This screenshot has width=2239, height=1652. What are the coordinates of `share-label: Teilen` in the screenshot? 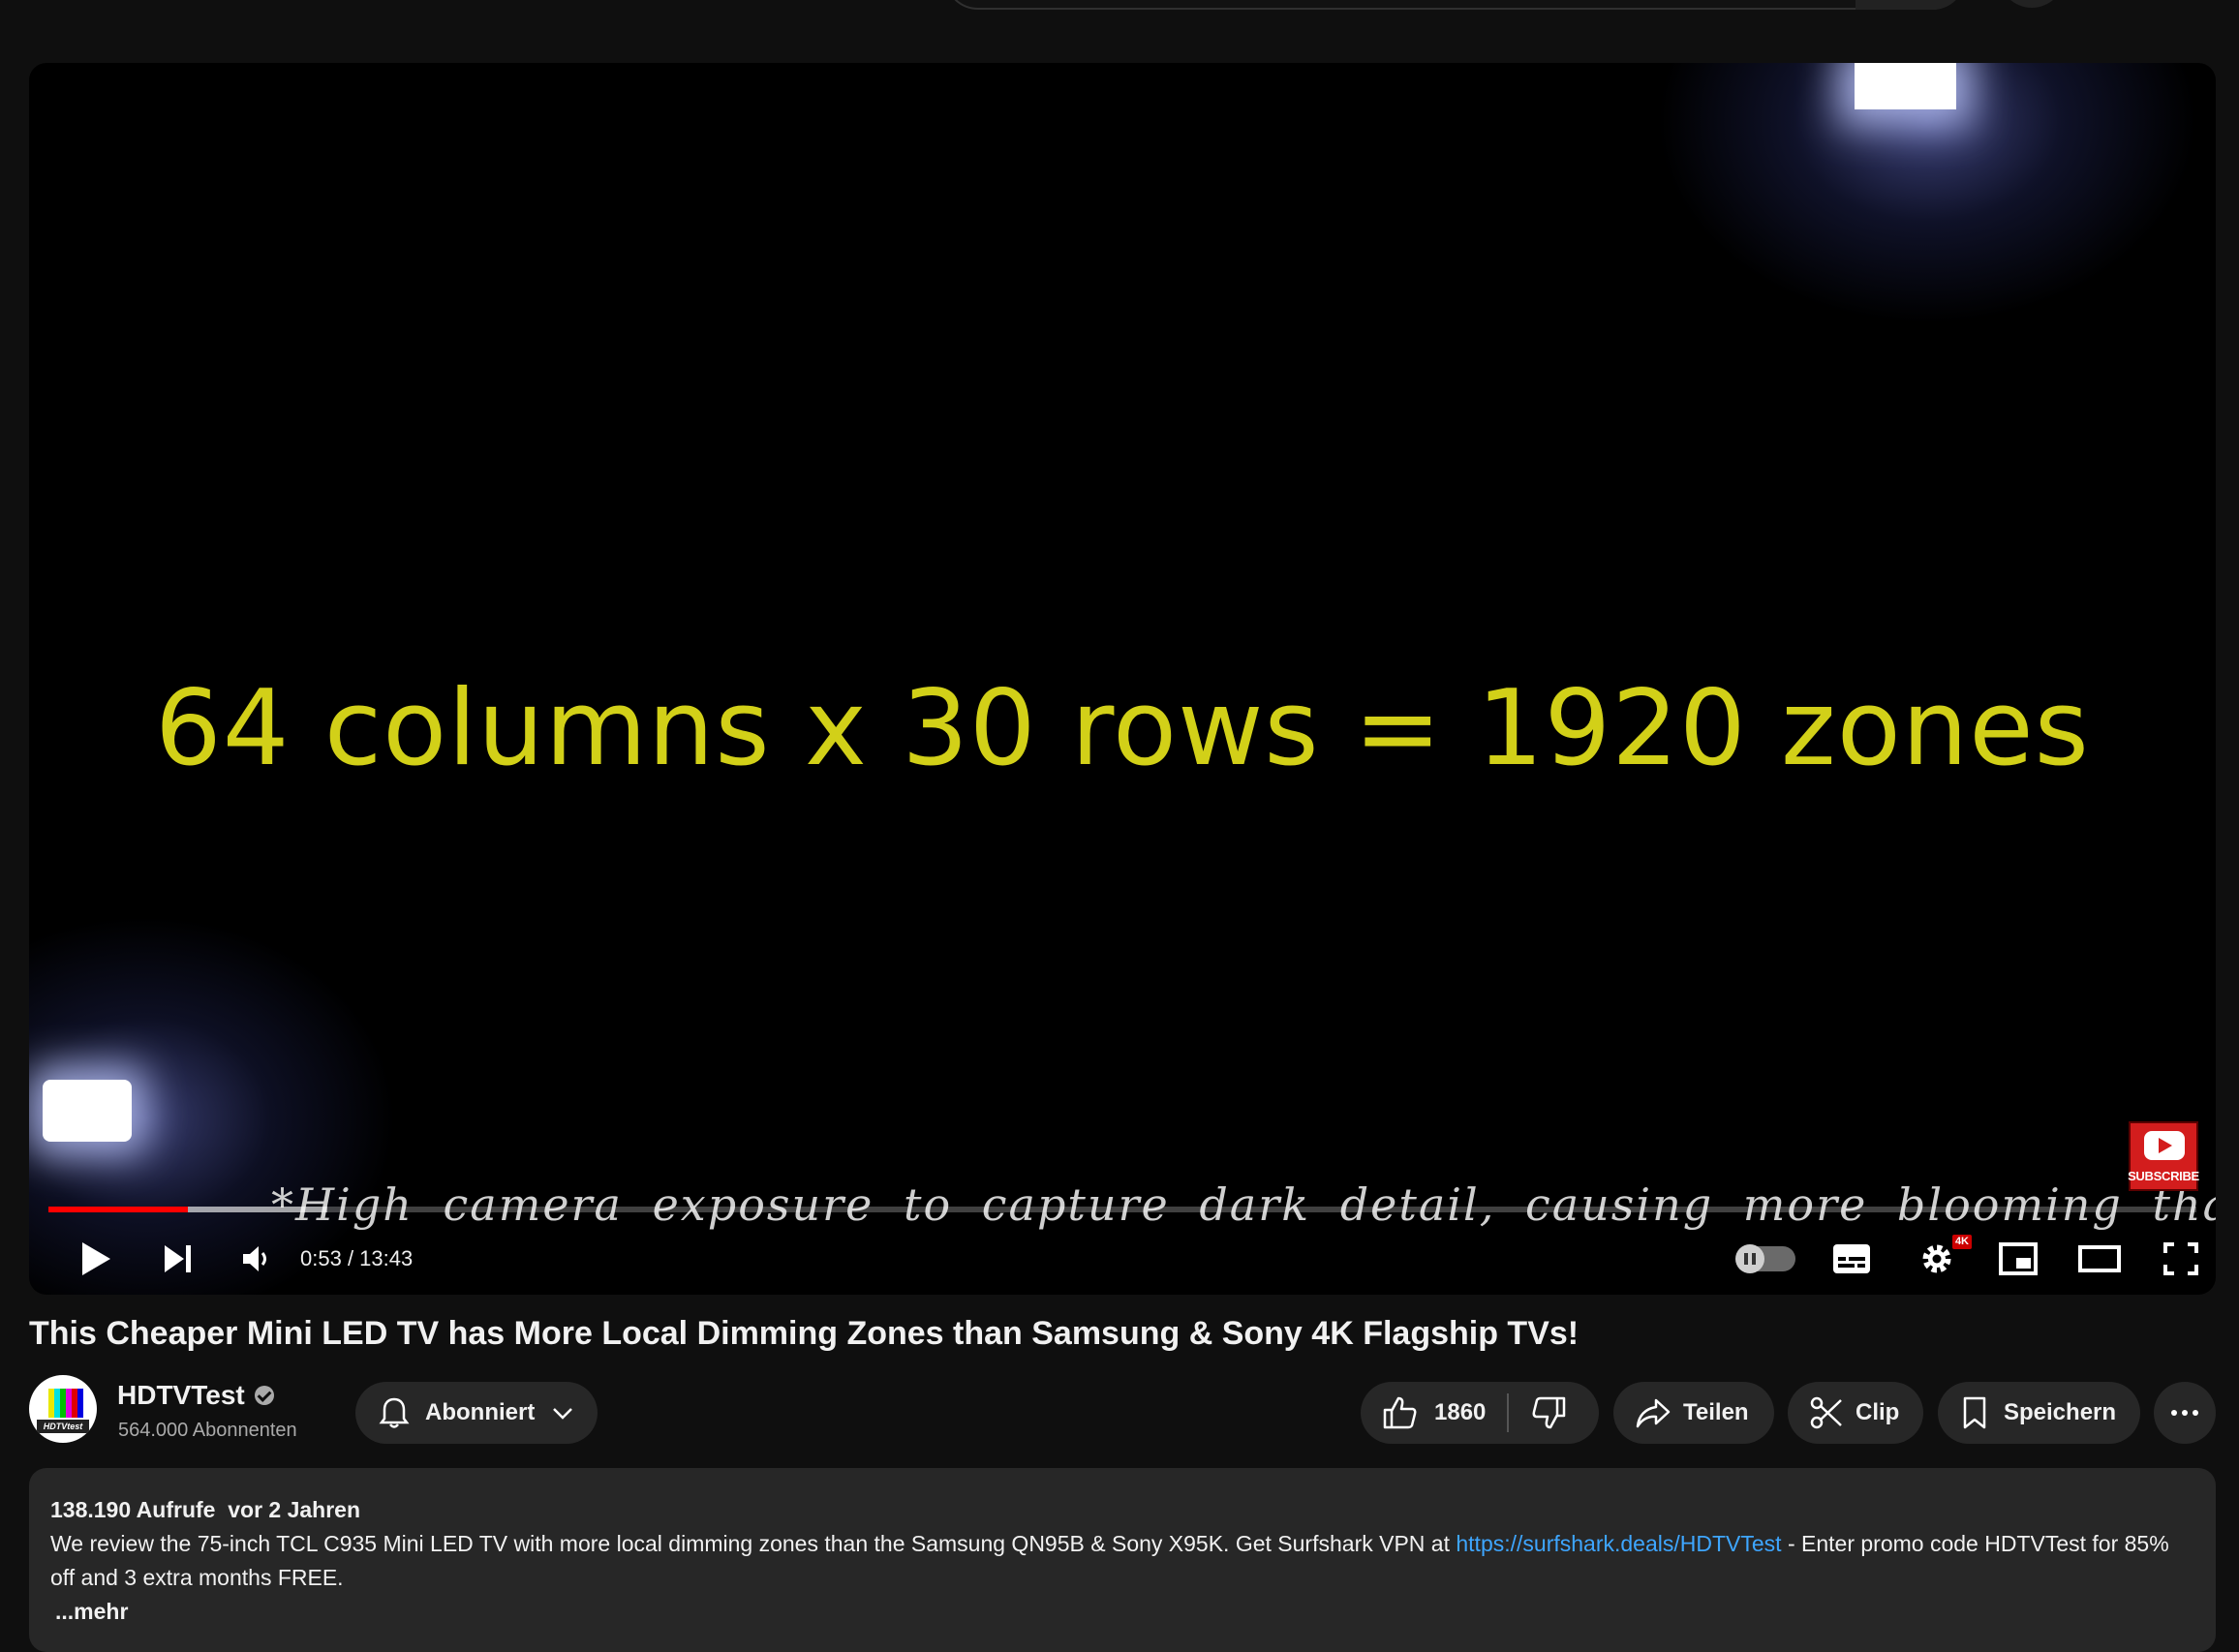 It's located at (1716, 1412).